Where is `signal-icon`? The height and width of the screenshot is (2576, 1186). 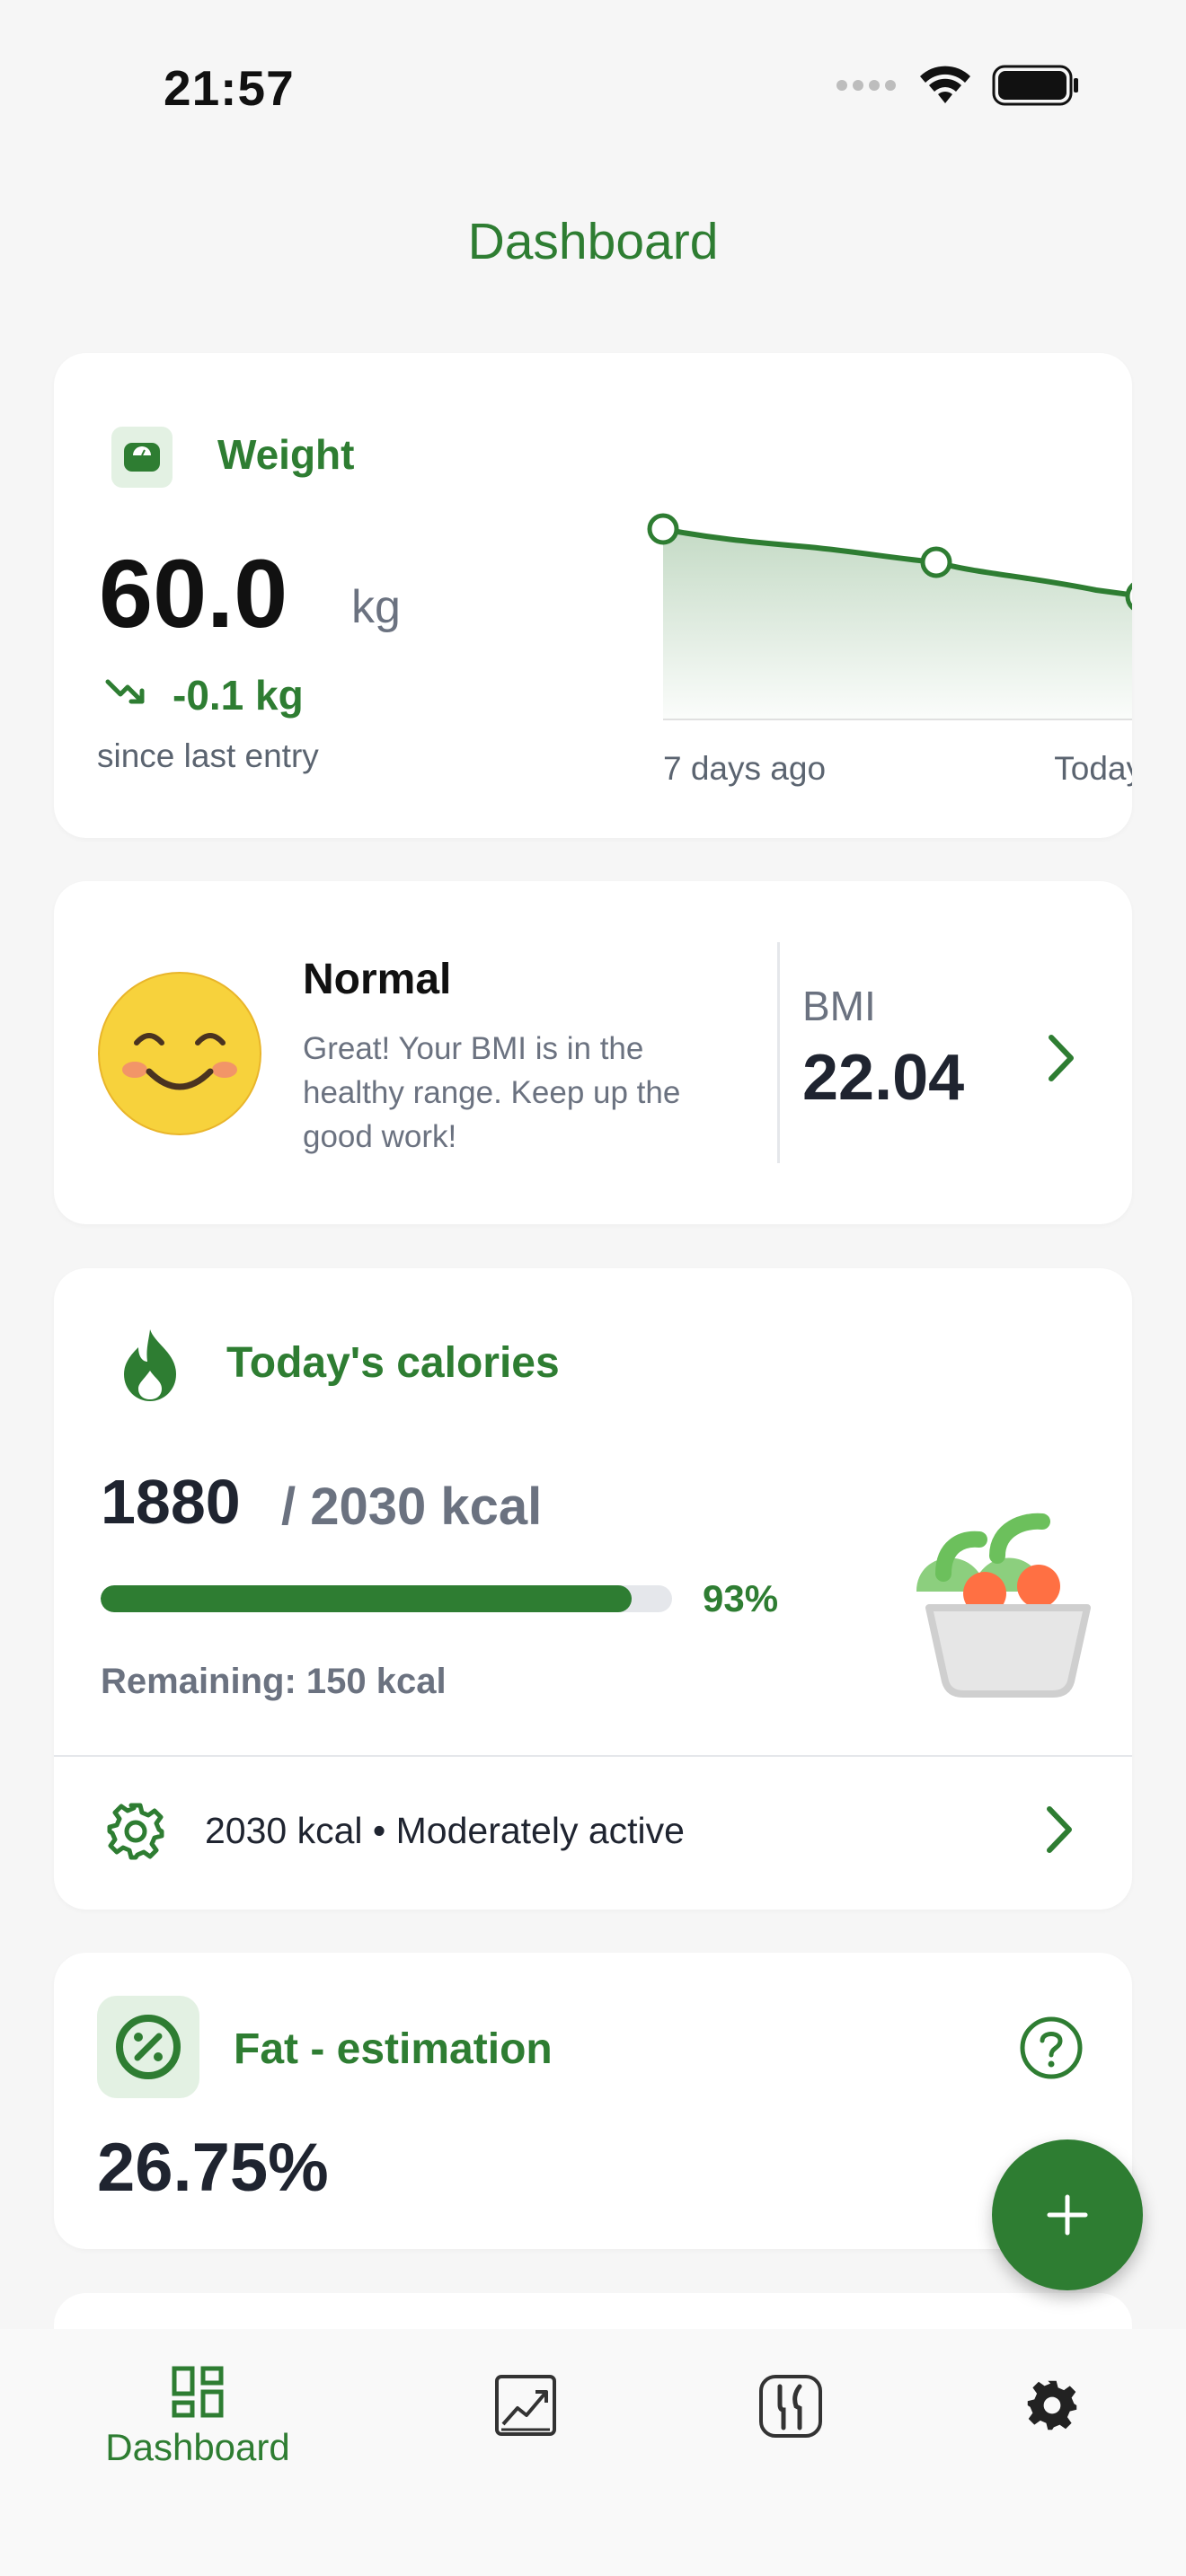 signal-icon is located at coordinates (866, 85).